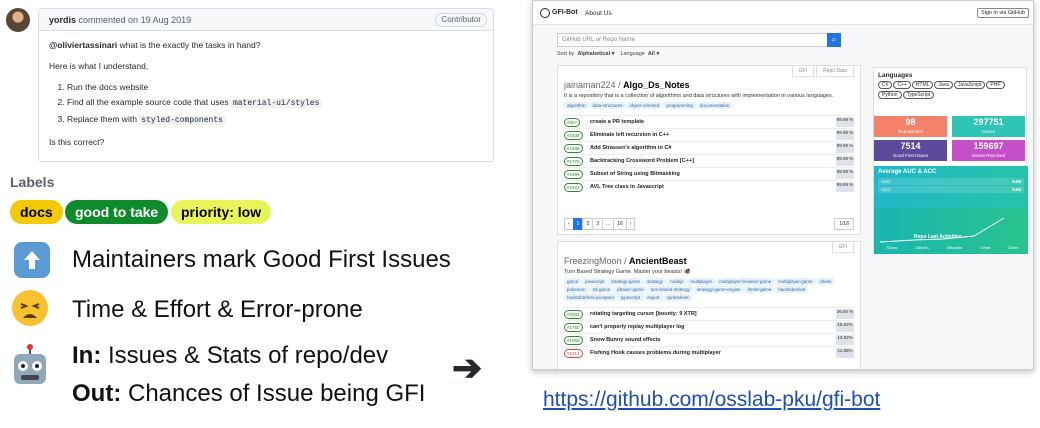  What do you see at coordinates (182, 120) in the screenshot?
I see `inline-code: styled-components` at bounding box center [182, 120].